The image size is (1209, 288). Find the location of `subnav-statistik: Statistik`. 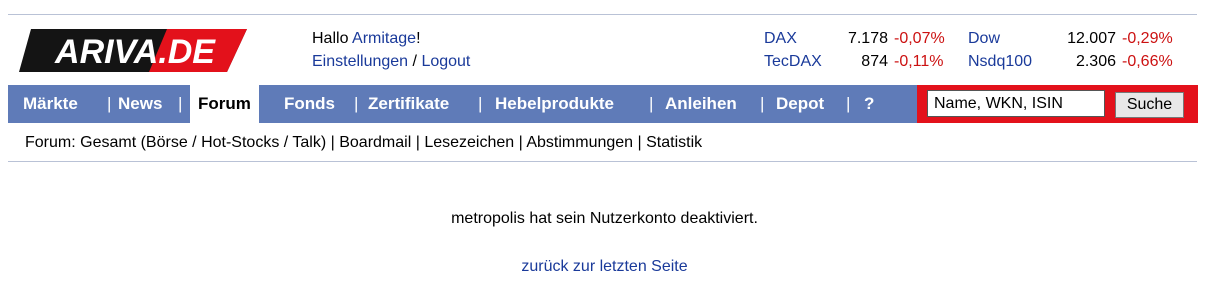

subnav-statistik: Statistik is located at coordinates (674, 142).